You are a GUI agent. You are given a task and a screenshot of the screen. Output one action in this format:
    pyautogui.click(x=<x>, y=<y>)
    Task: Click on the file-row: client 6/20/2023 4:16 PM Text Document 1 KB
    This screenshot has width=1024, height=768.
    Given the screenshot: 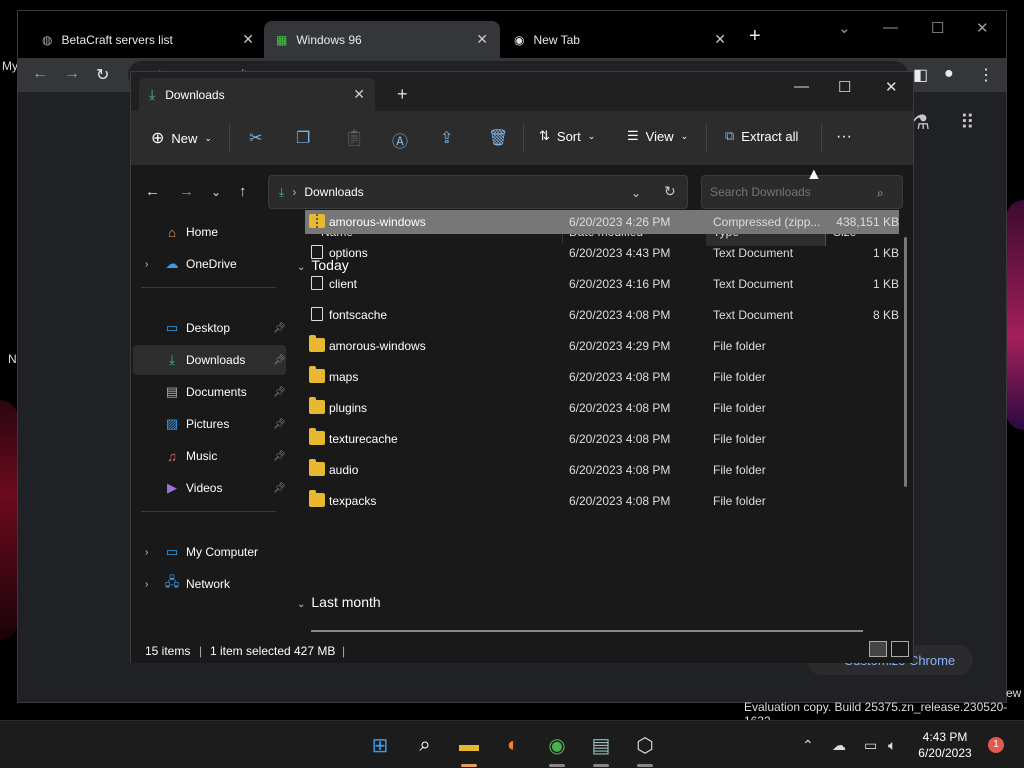 What is the action you would take?
    pyautogui.click(x=602, y=284)
    